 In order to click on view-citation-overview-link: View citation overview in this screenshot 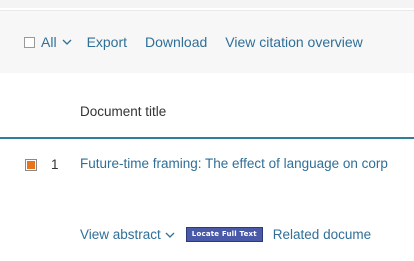, I will do `click(293, 42)`.